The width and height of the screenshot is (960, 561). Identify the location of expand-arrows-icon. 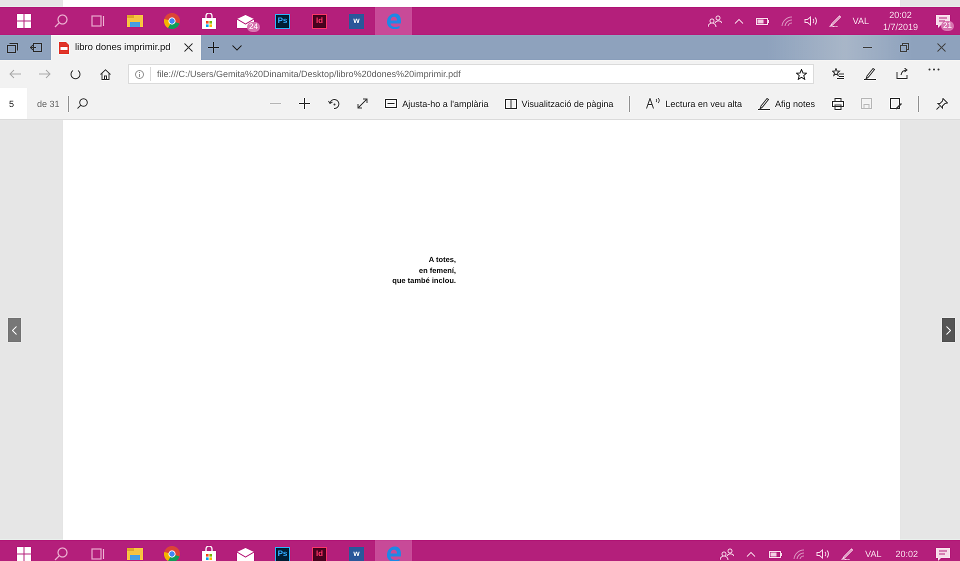
(362, 103).